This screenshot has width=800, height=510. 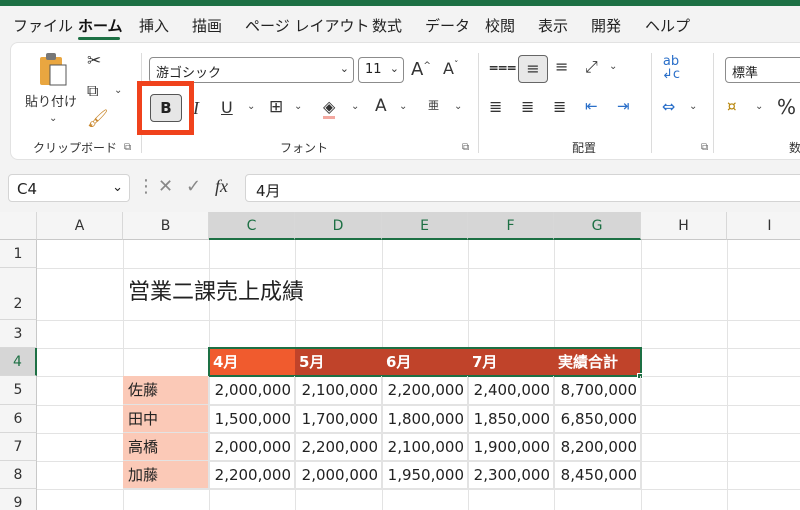 What do you see at coordinates (92, 91) in the screenshot?
I see `copy-icon: ⧉` at bounding box center [92, 91].